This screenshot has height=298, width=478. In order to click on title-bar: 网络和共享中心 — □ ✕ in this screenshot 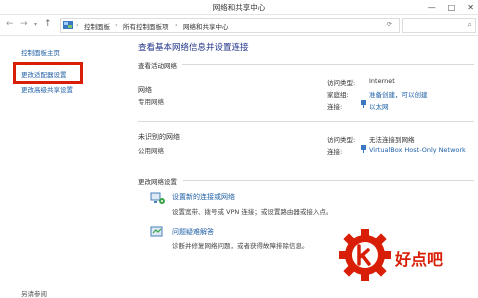, I will do `click(239, 7)`.